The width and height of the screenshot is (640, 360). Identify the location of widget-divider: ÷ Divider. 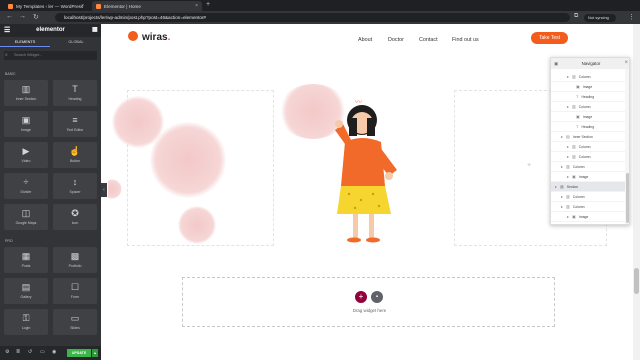
(26, 186).